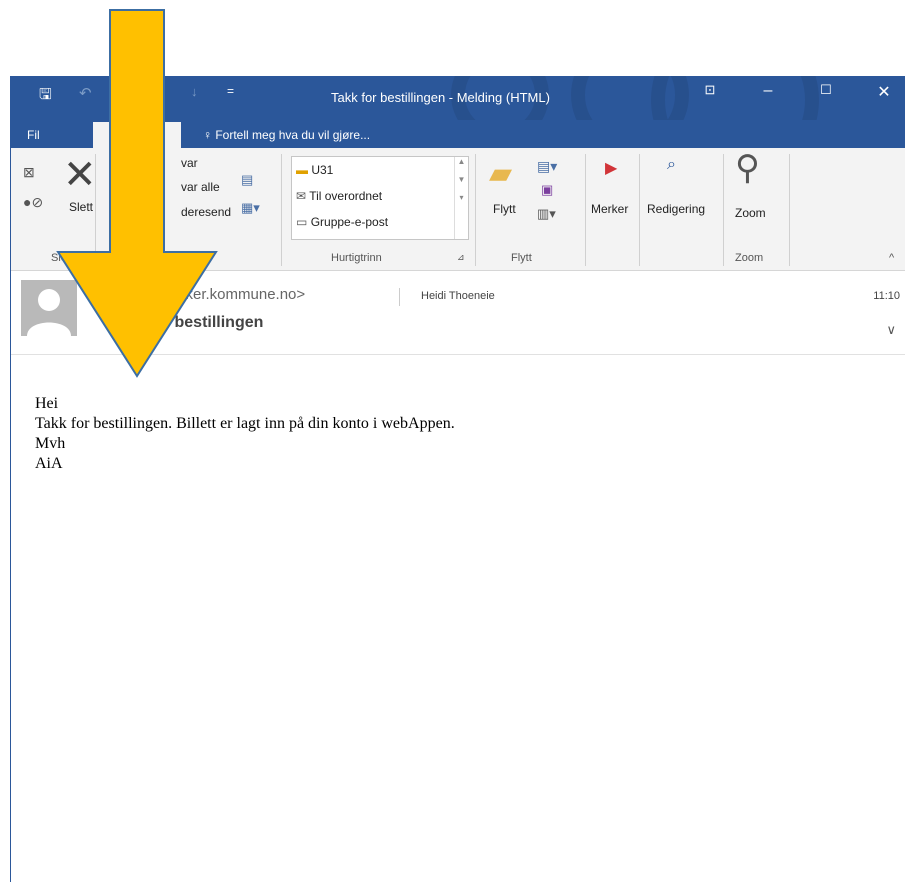 This screenshot has width=905, height=882. What do you see at coordinates (81, 207) in the screenshot?
I see `delete-button: Slett` at bounding box center [81, 207].